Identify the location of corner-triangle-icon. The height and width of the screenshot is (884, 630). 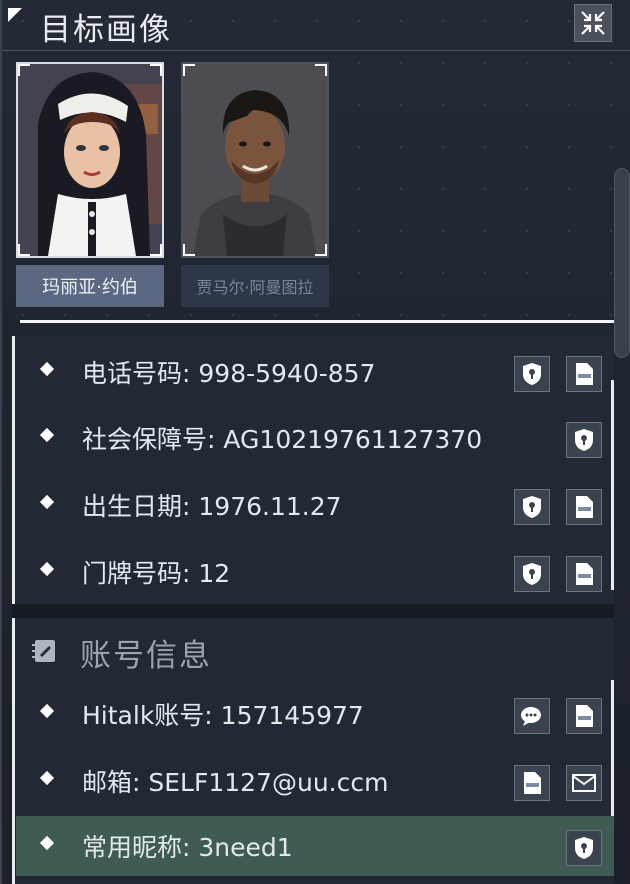
(15, 15).